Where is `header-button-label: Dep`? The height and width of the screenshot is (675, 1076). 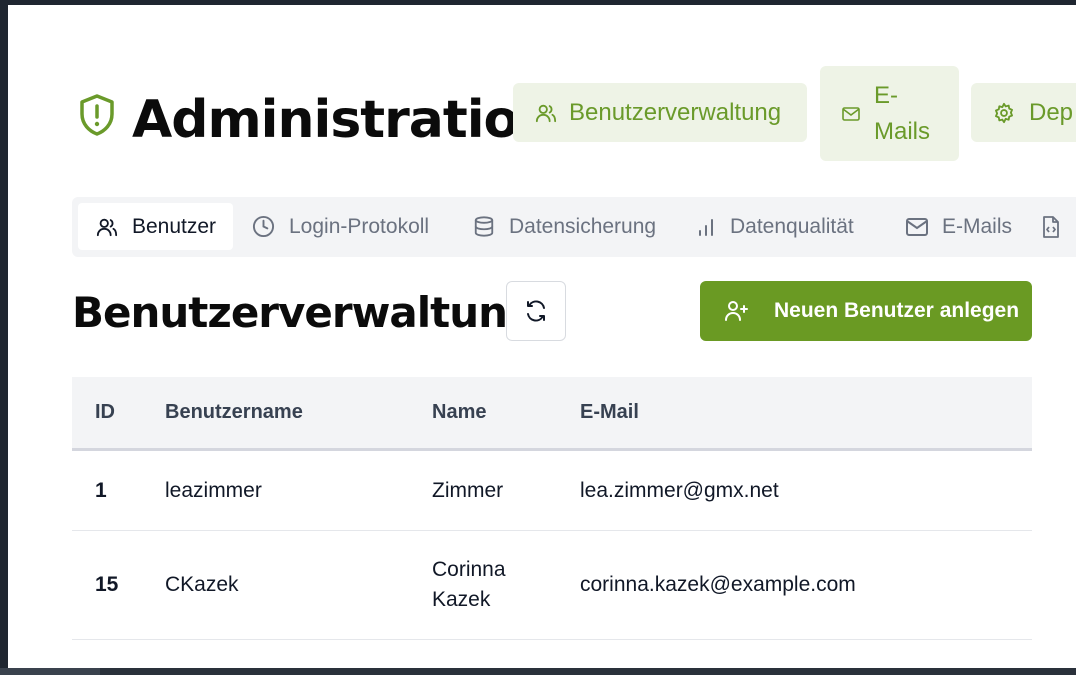
header-button-label: Dep is located at coordinates (1051, 112).